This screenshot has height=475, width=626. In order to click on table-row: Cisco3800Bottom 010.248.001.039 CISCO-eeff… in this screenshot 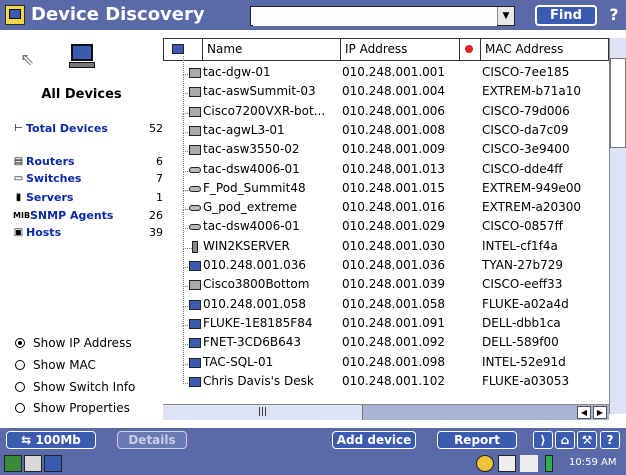, I will do `click(386, 281)`.